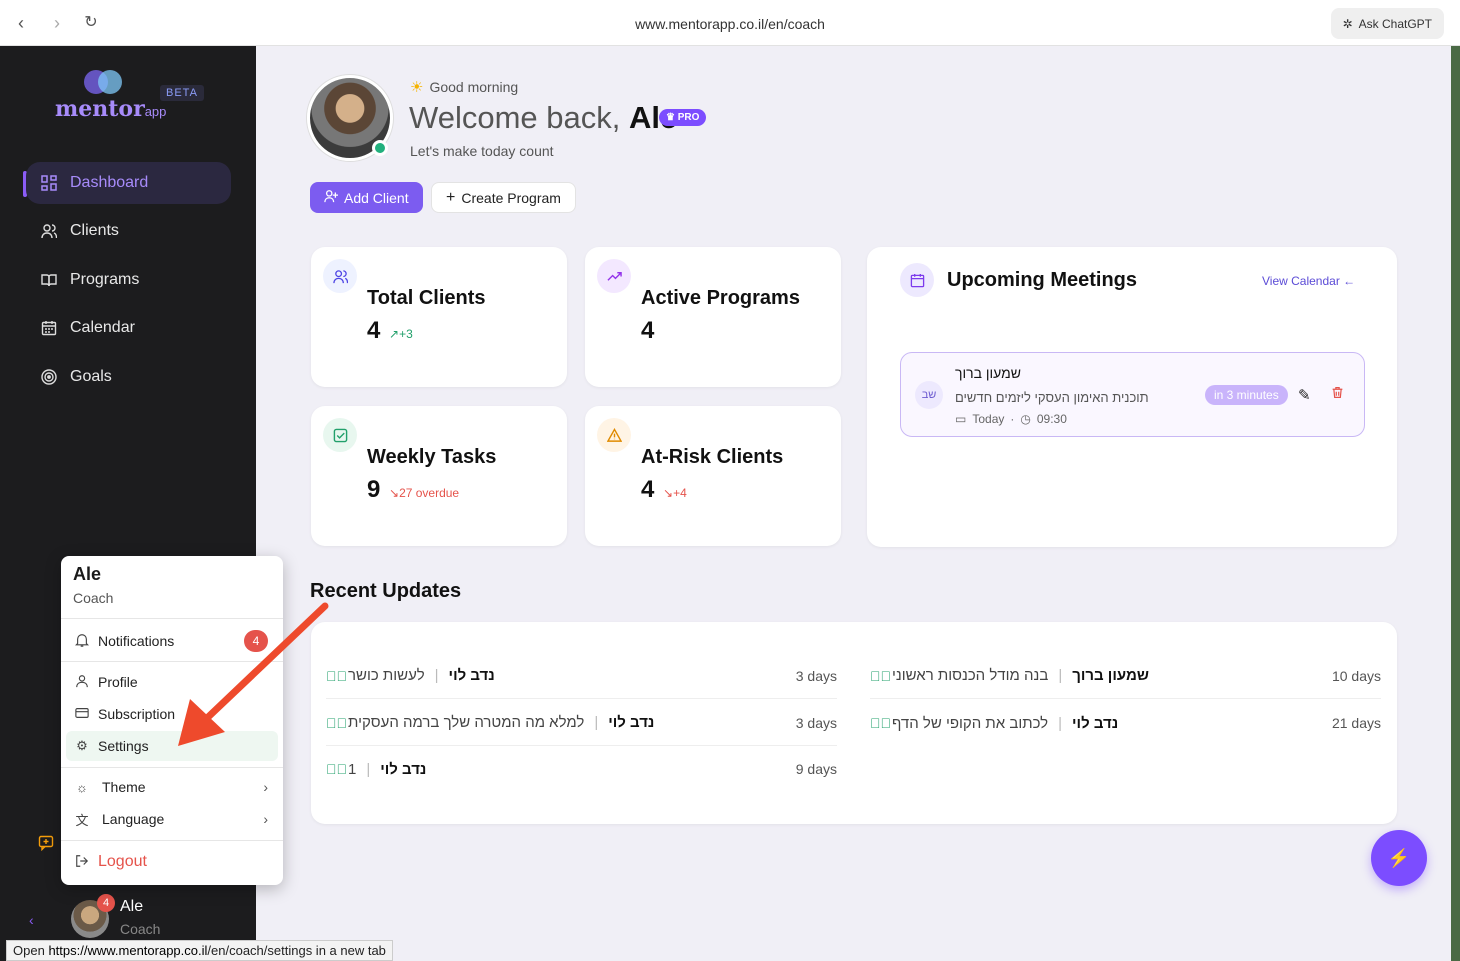 Image resolution: width=1460 pixels, height=961 pixels. I want to click on view-calendar-link: View Calendar ←, so click(1308, 281).